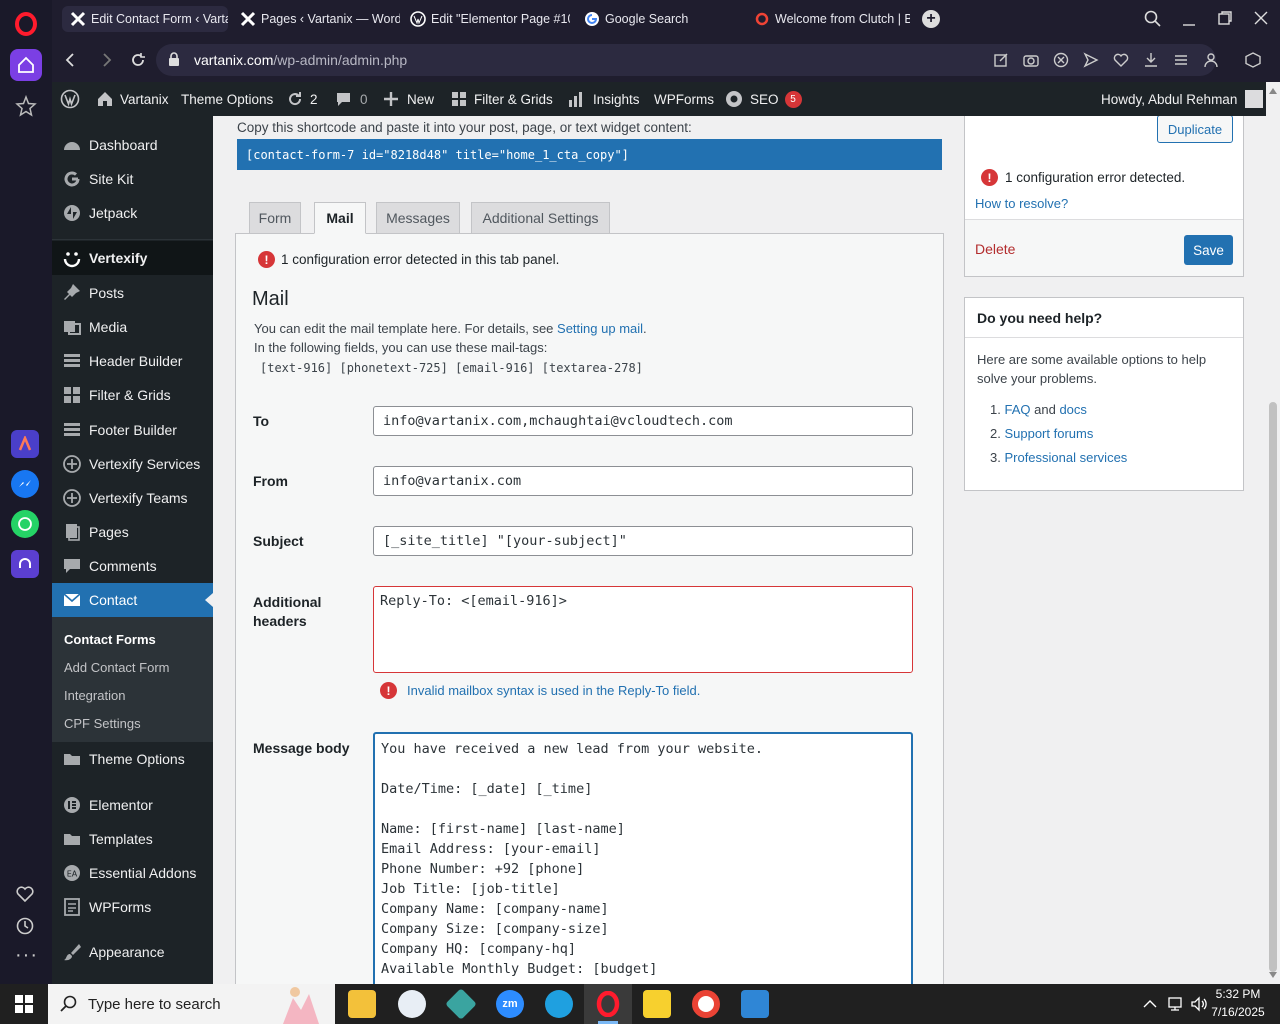 This screenshot has width=1280, height=1024. What do you see at coordinates (502, 99) in the screenshot?
I see `filter-grids-menu: Filter & Grids` at bounding box center [502, 99].